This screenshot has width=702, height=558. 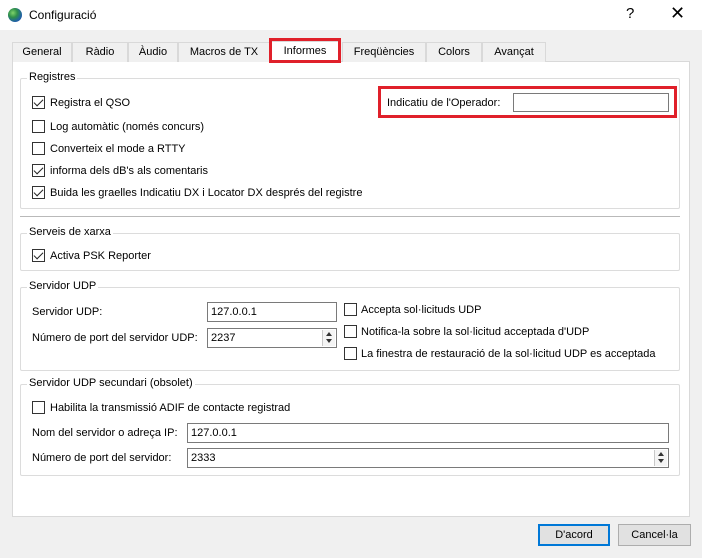 I want to click on notify-udp-checkbox, so click(x=350, y=331).